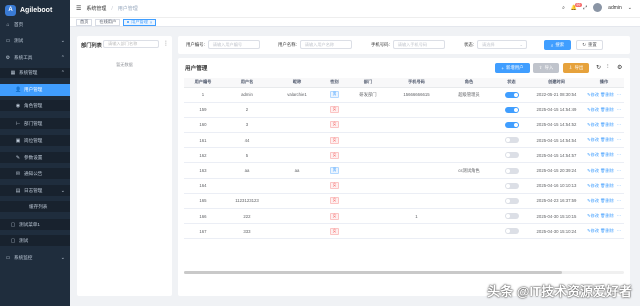 This screenshot has width=640, height=306. I want to click on role-cell: cs测试角色, so click(469, 170).